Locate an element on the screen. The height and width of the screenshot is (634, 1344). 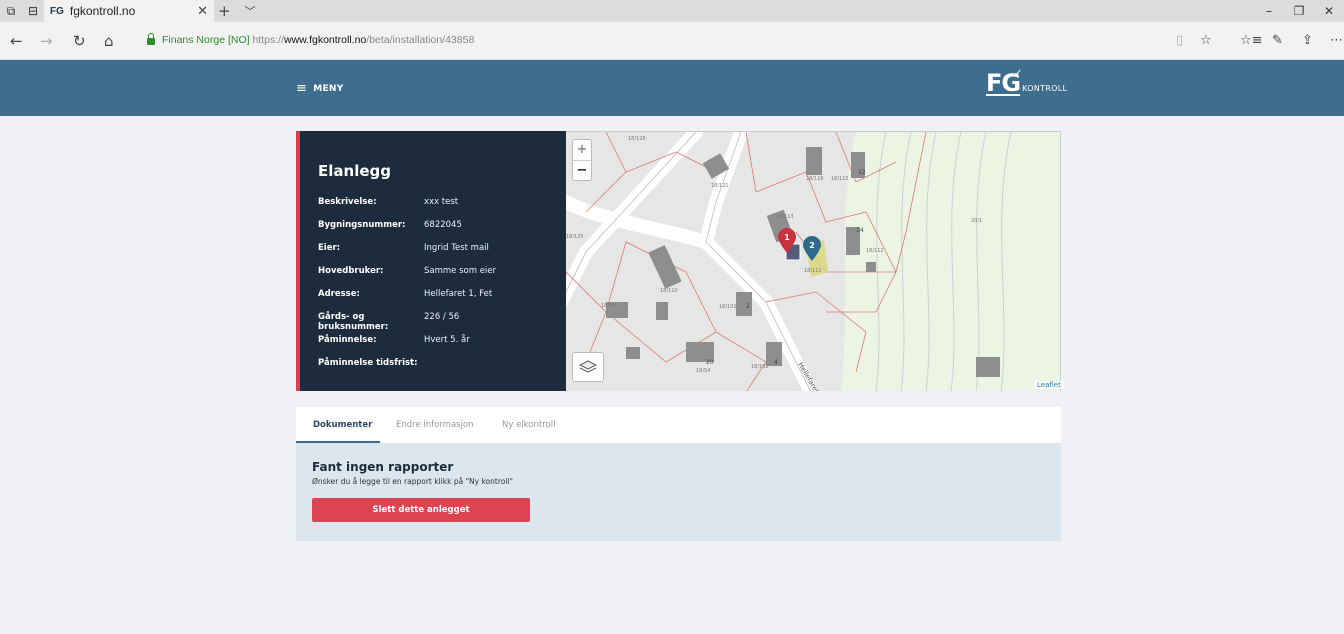
map-marker-red: 1 is located at coordinates (787, 241).